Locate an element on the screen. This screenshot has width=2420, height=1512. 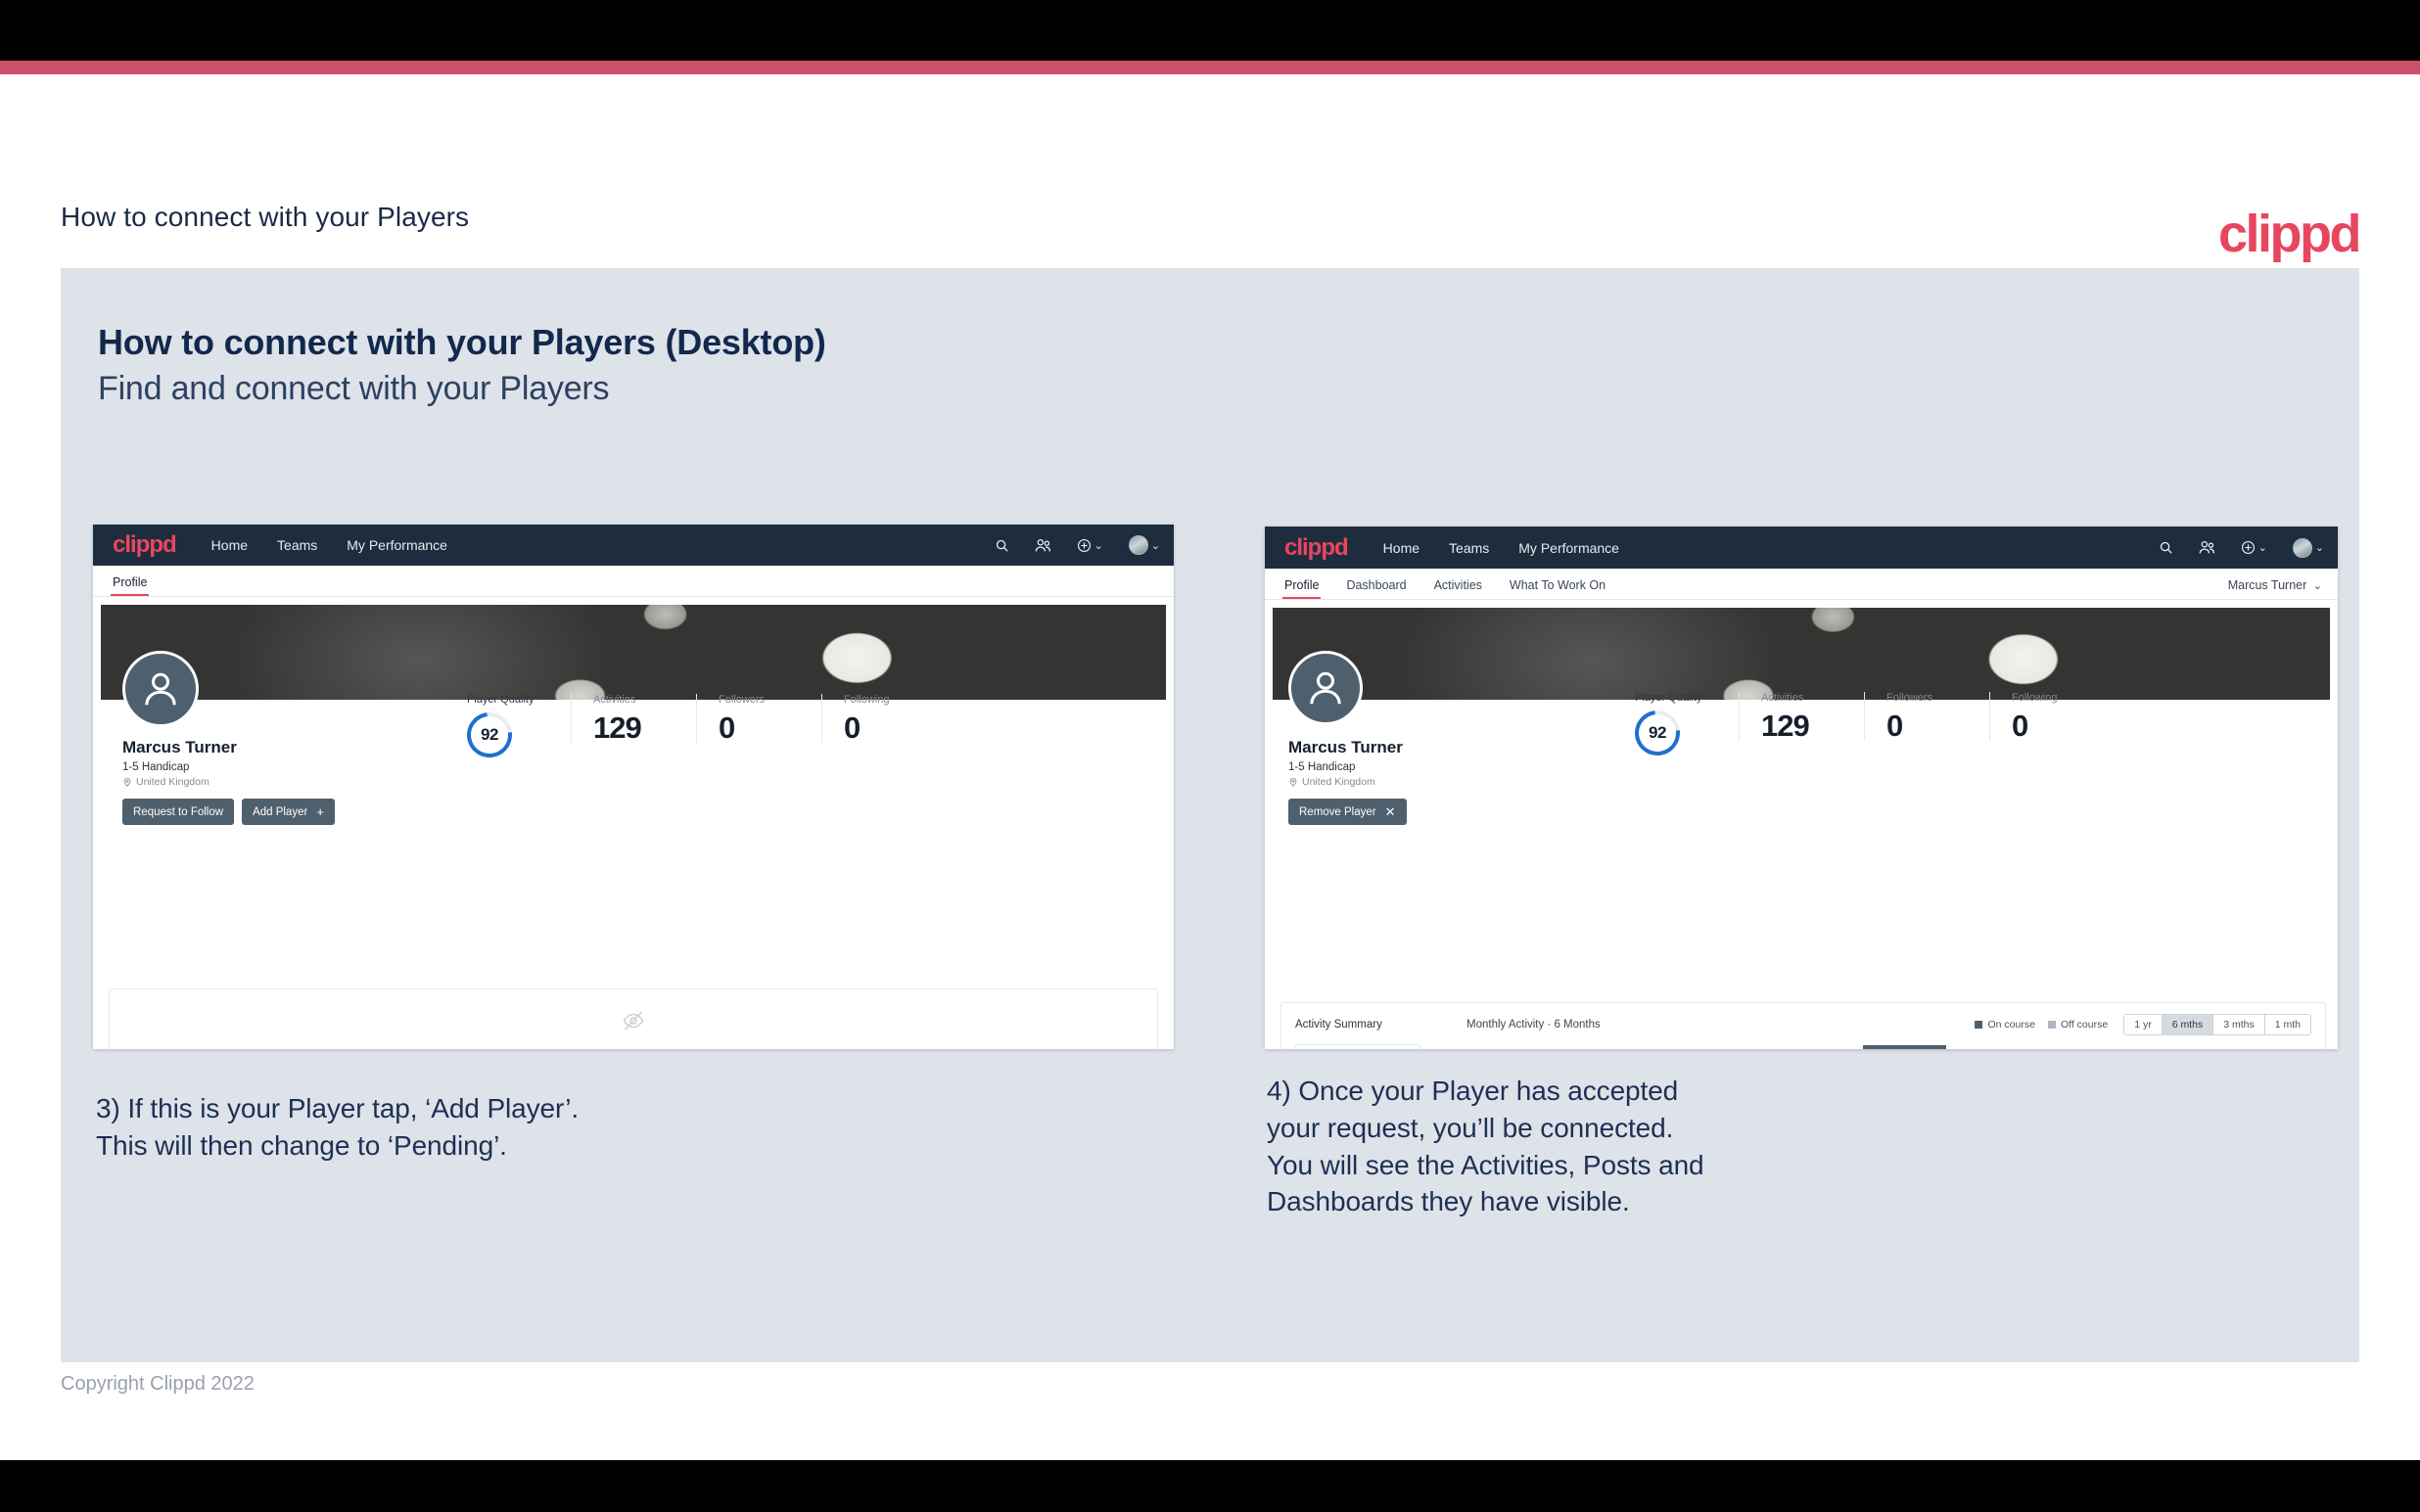
activity-summary-controls: On course Off course 1 yr 6 mths 3 mths is located at coordinates (2143, 1024).